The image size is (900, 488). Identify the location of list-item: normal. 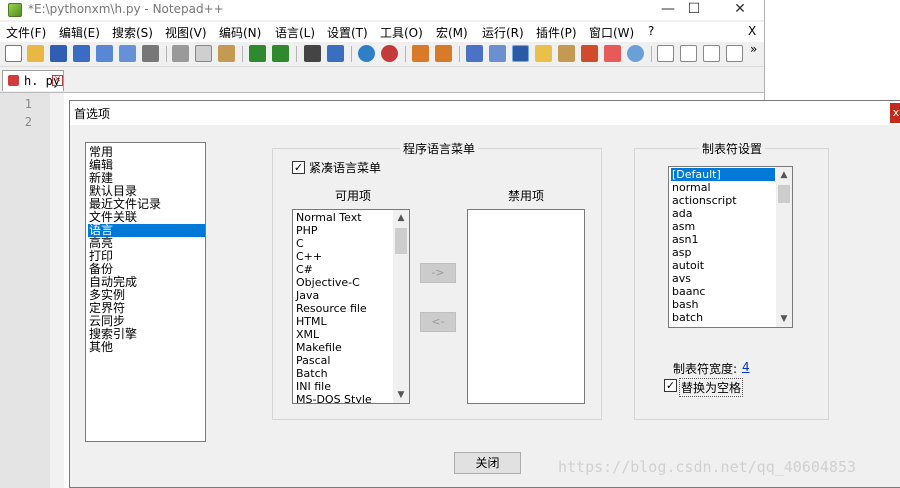
(691, 187).